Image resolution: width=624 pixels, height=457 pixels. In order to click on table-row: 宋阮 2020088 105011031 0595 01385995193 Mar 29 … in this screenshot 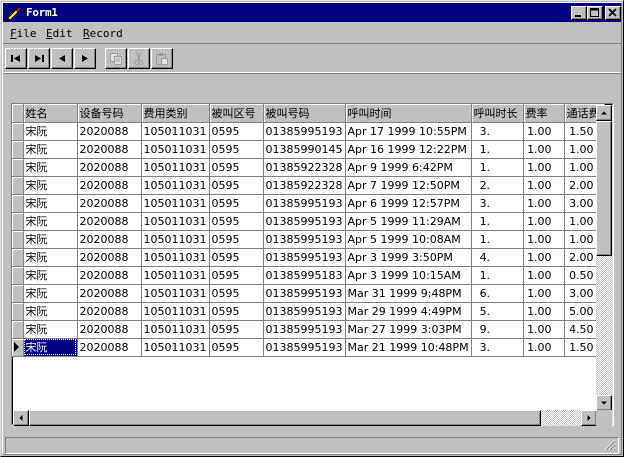, I will do `click(308, 311)`.